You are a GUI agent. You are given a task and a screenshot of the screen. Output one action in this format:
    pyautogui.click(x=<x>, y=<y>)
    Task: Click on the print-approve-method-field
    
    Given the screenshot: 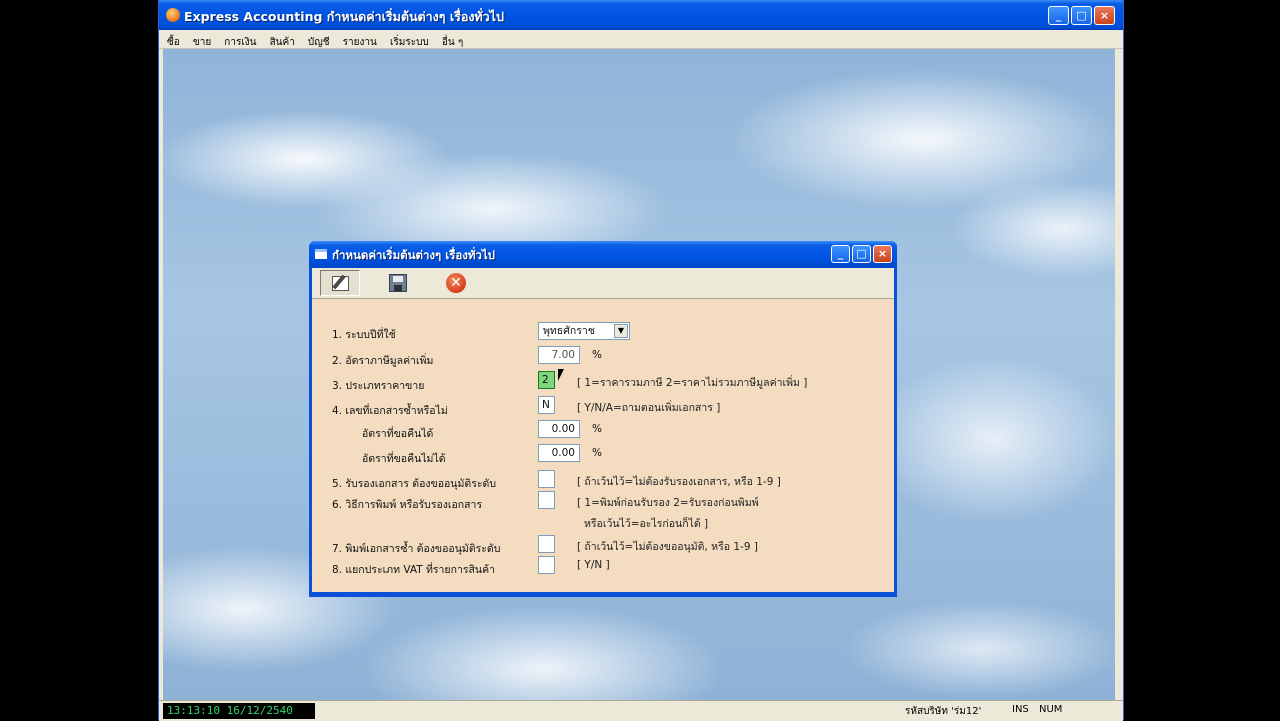 What is the action you would take?
    pyautogui.click(x=546, y=500)
    